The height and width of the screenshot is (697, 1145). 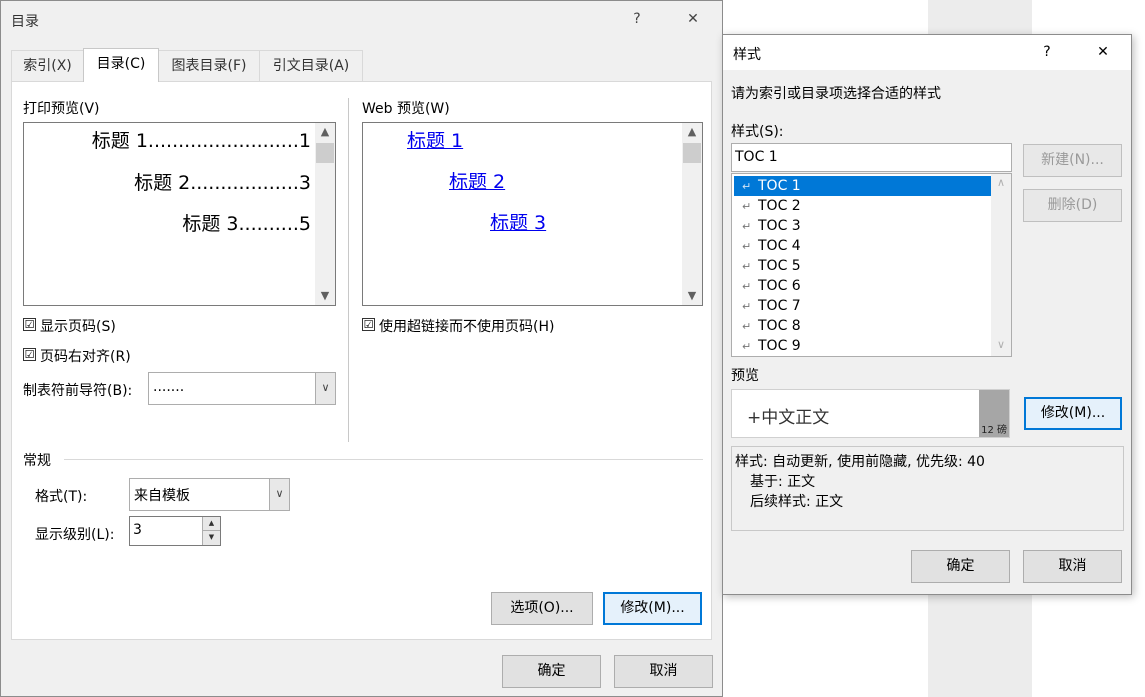 What do you see at coordinates (1072, 566) in the screenshot?
I see `style-cancel-button: 取消` at bounding box center [1072, 566].